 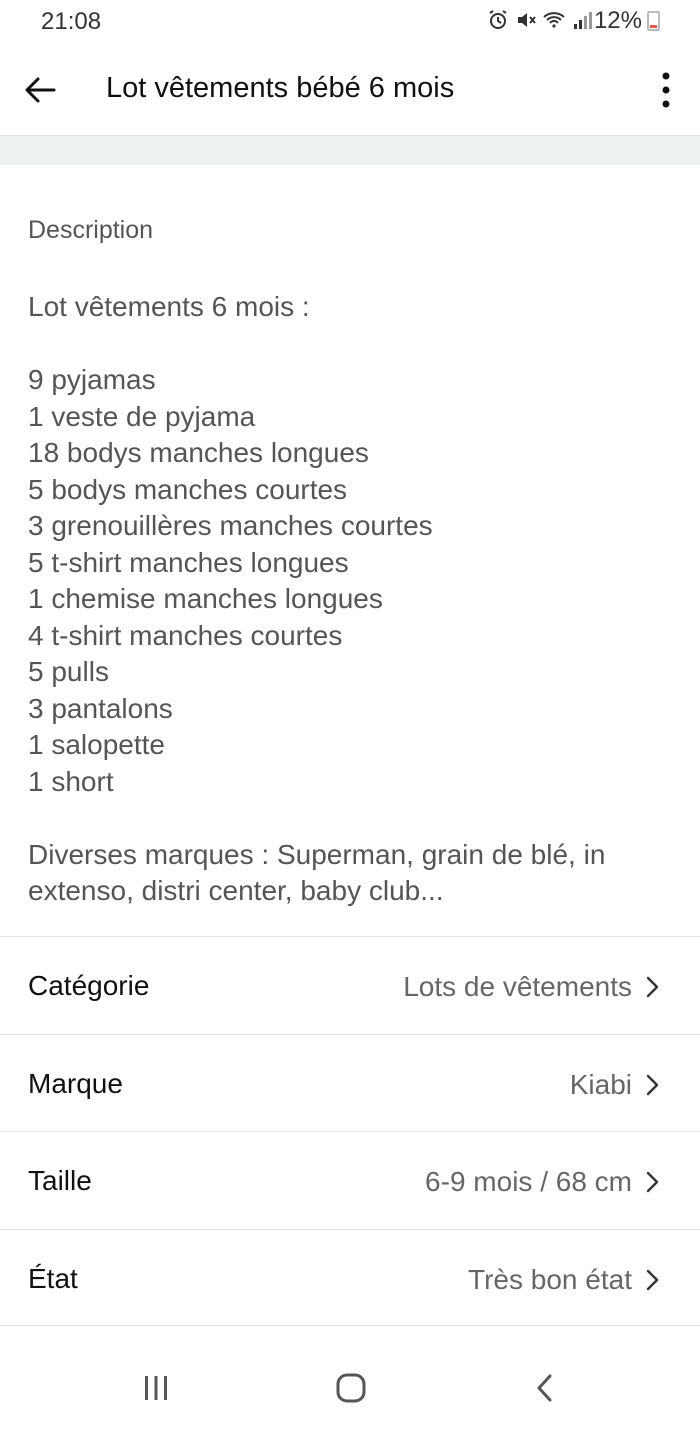 What do you see at coordinates (545, 1388) in the screenshot?
I see `nav-back-icon` at bounding box center [545, 1388].